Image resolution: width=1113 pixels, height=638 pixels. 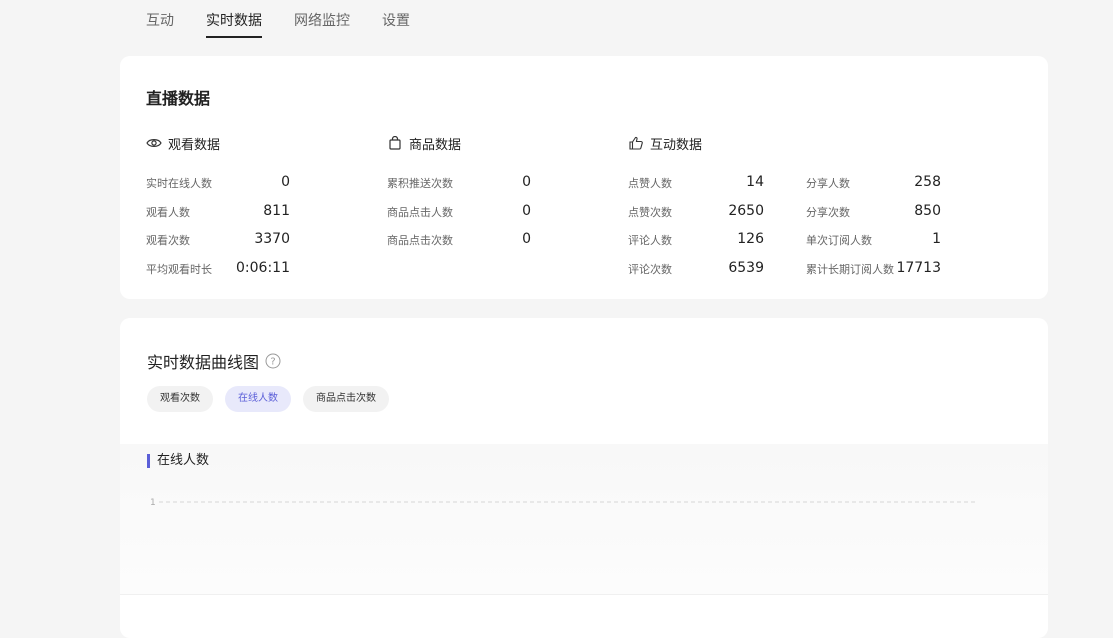 I want to click on metric-value: 126, so click(x=750, y=239).